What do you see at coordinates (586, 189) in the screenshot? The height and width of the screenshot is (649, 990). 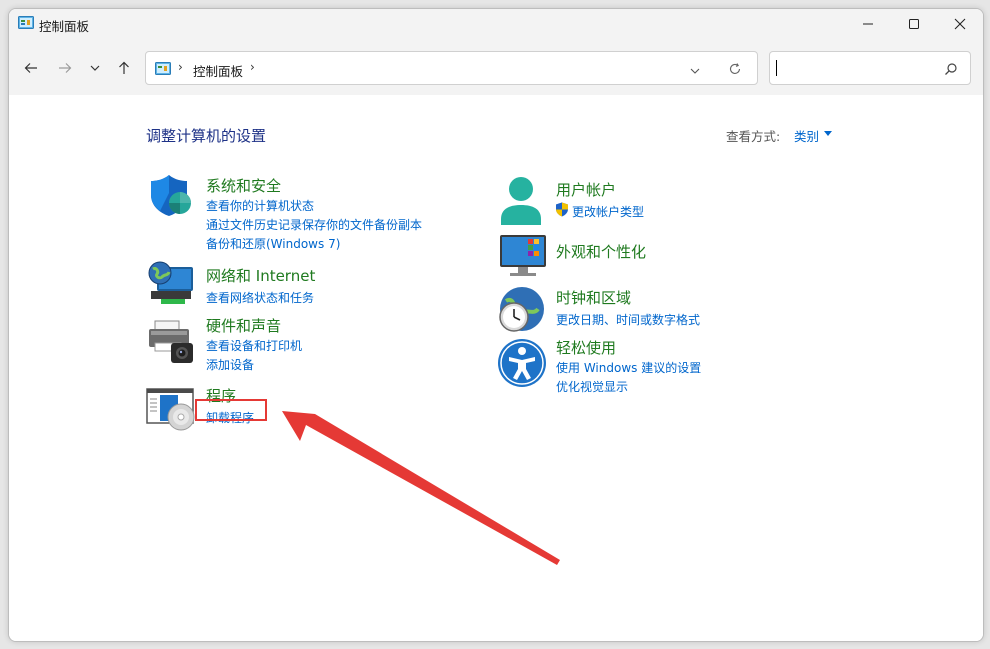 I see `category-title-user-accounts: 用户帐户` at bounding box center [586, 189].